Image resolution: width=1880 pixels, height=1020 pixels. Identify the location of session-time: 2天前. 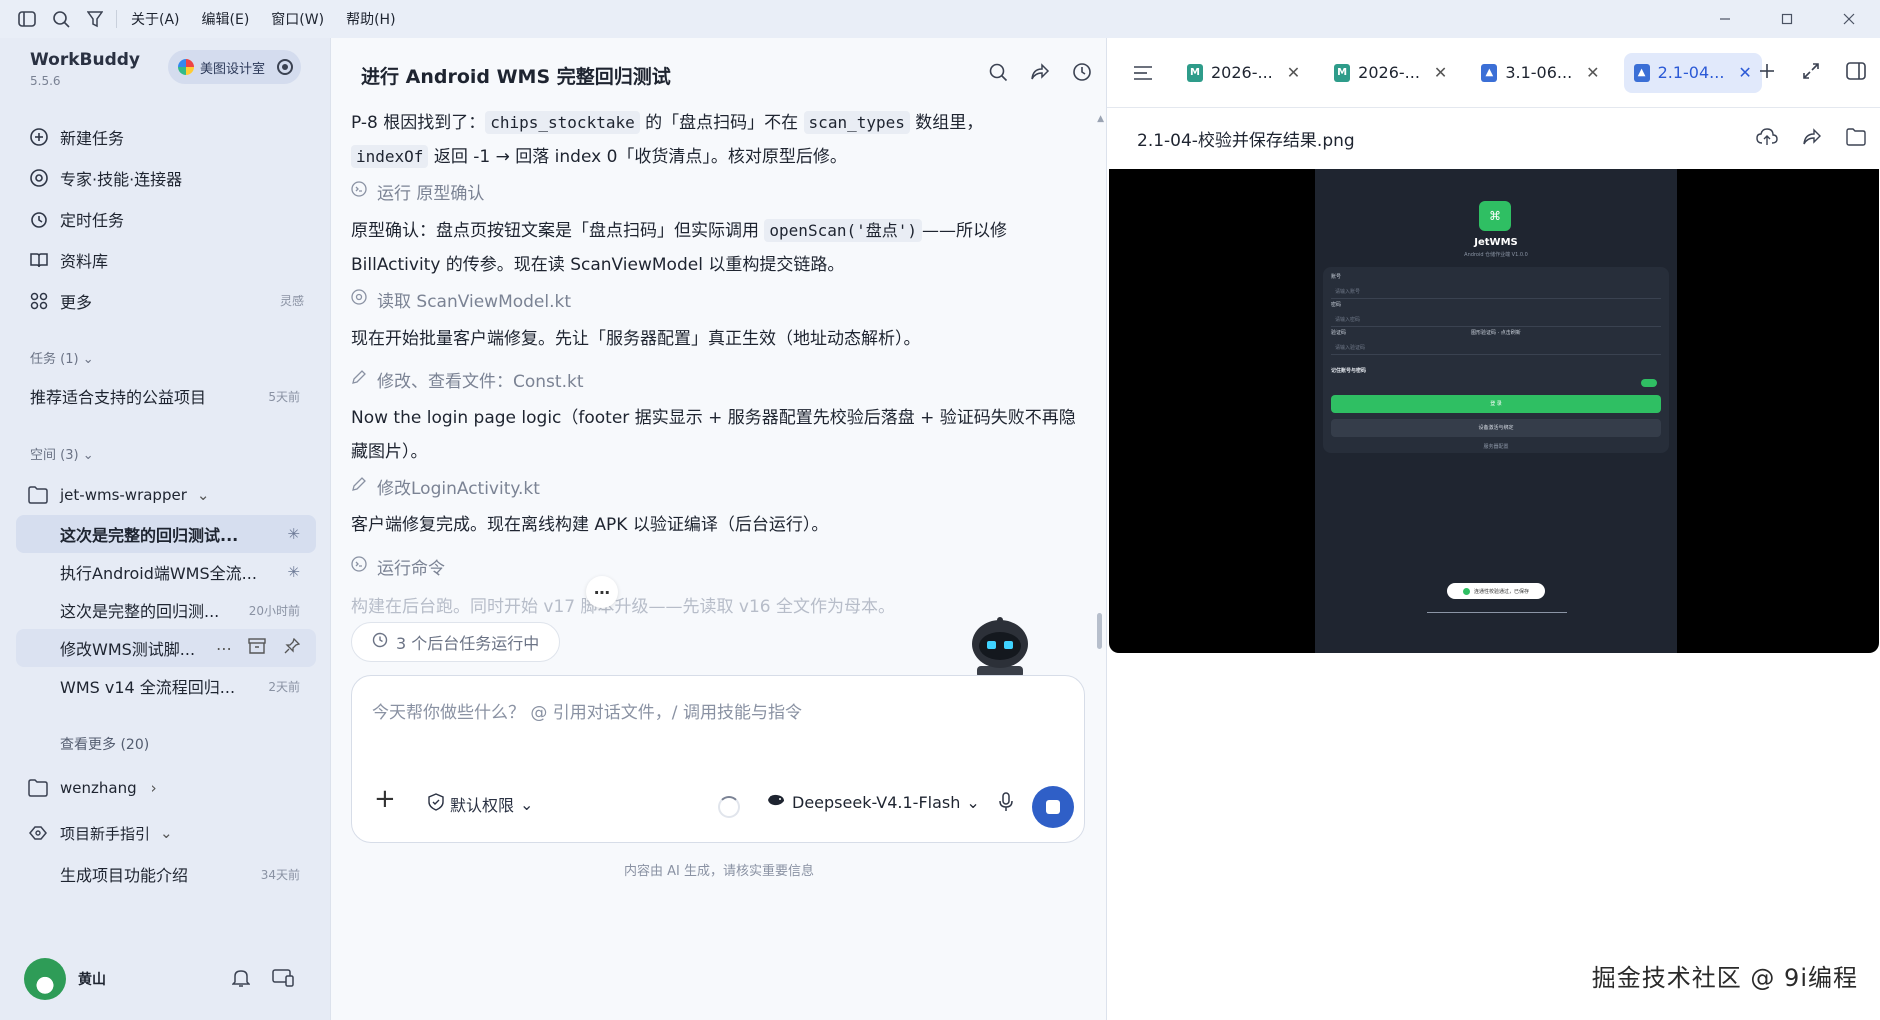
(284, 686).